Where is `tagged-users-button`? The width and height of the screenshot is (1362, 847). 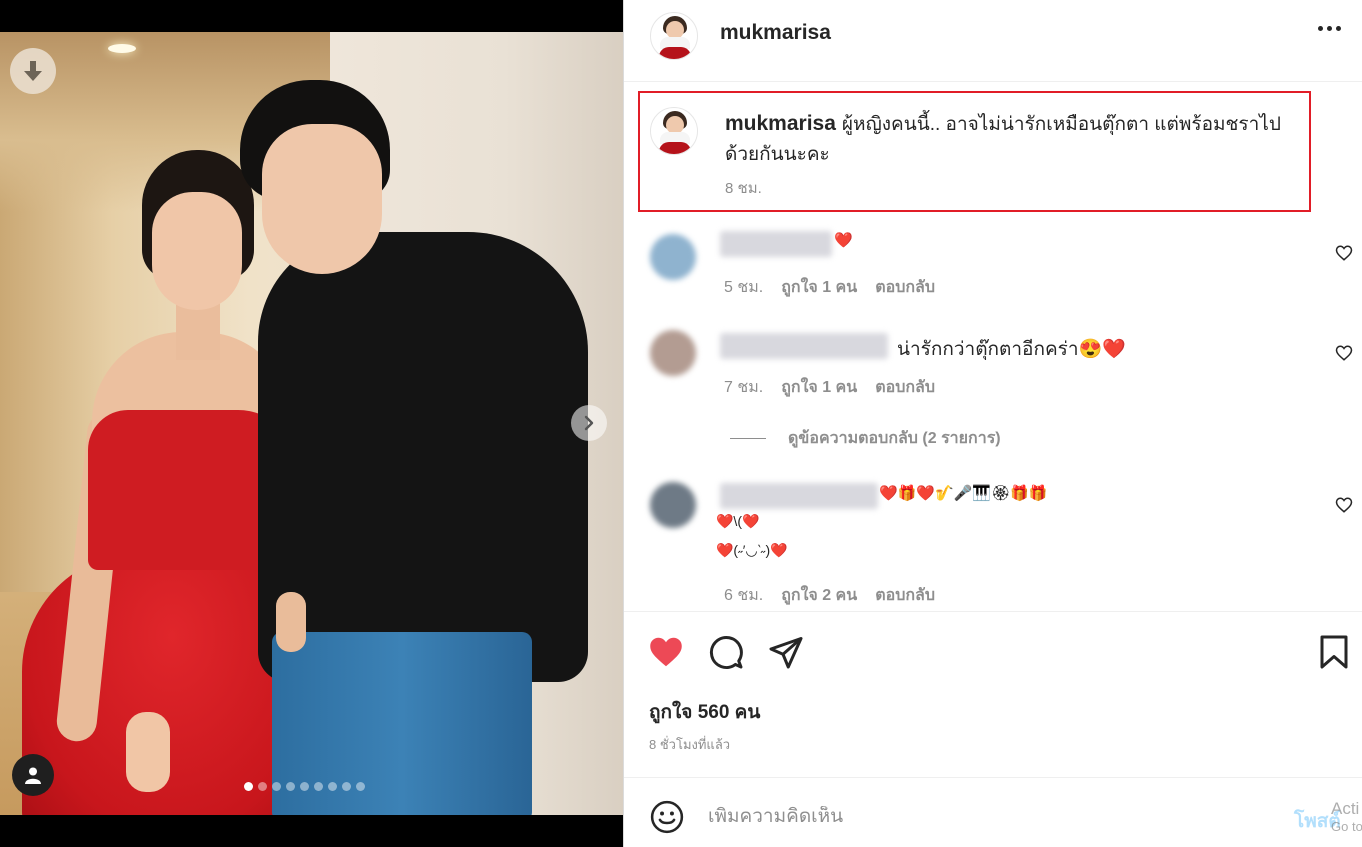 tagged-users-button is located at coordinates (33, 775).